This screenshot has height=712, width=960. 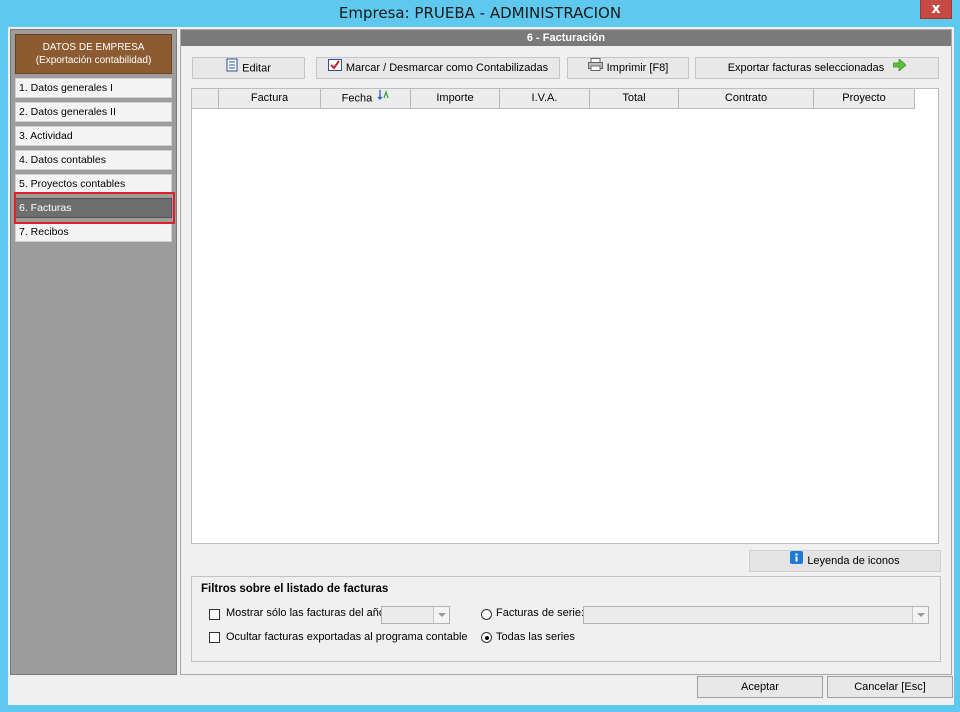 What do you see at coordinates (232, 68) in the screenshot?
I see `document-edit-icon` at bounding box center [232, 68].